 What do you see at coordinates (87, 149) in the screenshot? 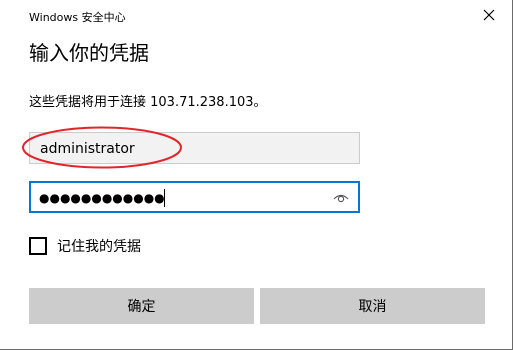
I see `username-value: administrator` at bounding box center [87, 149].